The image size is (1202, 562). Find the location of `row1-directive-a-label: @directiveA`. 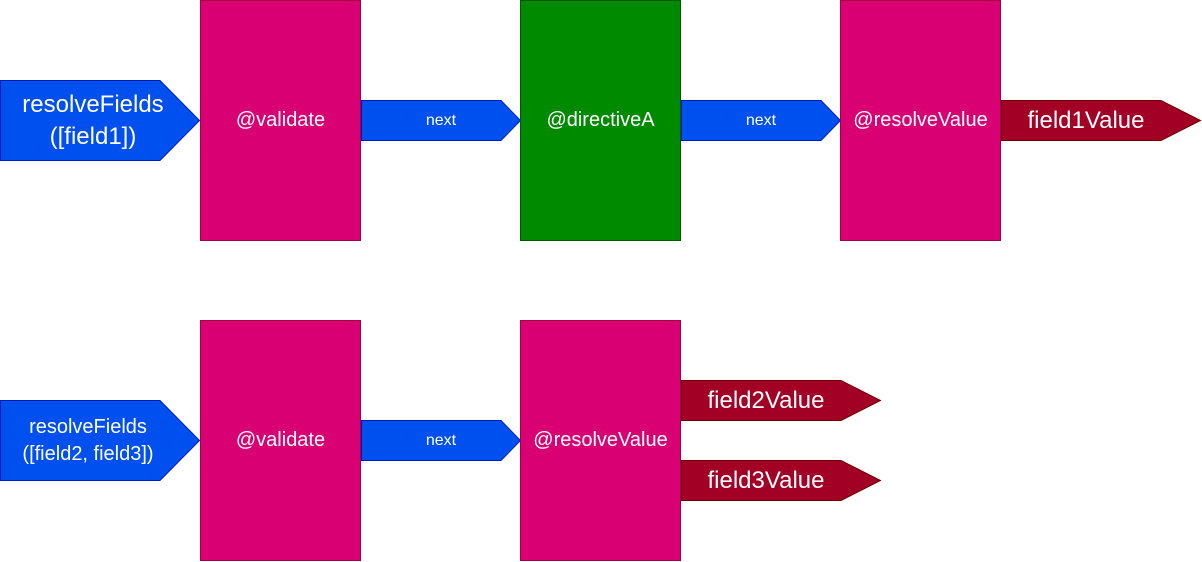

row1-directive-a-label: @directiveA is located at coordinates (600, 120).